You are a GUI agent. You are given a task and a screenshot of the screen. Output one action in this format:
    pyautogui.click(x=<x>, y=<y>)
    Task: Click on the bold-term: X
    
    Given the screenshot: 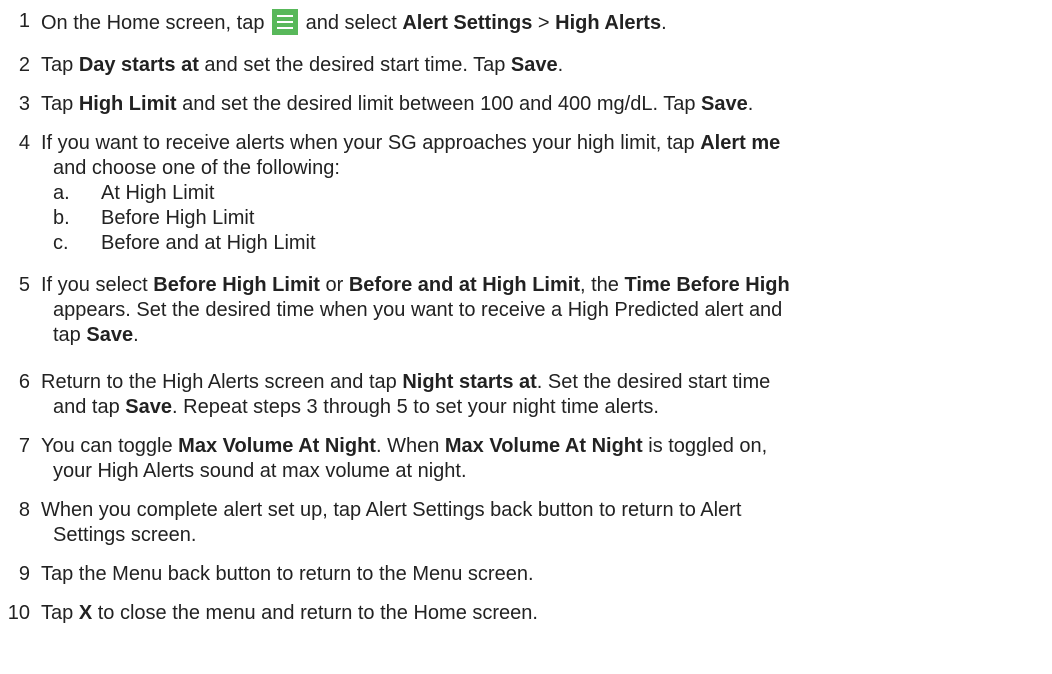 What is the action you would take?
    pyautogui.click(x=85, y=613)
    